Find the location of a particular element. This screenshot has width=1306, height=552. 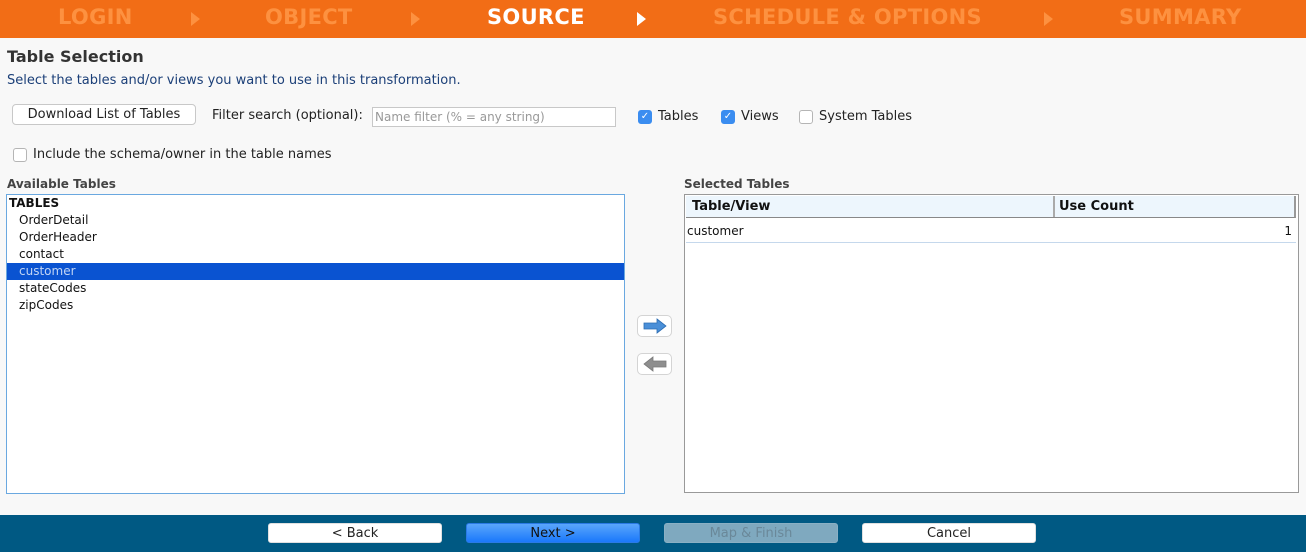

arrow-right-icon is located at coordinates (655, 326).